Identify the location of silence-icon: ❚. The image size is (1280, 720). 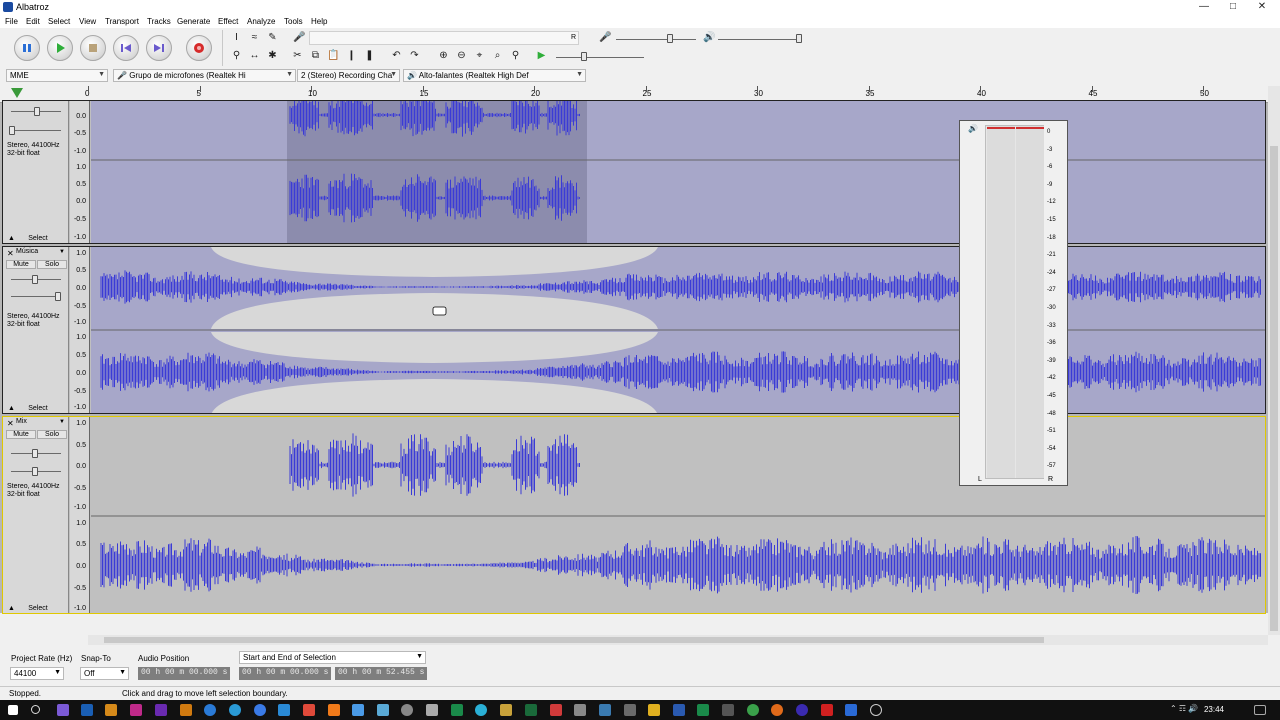
(369, 56).